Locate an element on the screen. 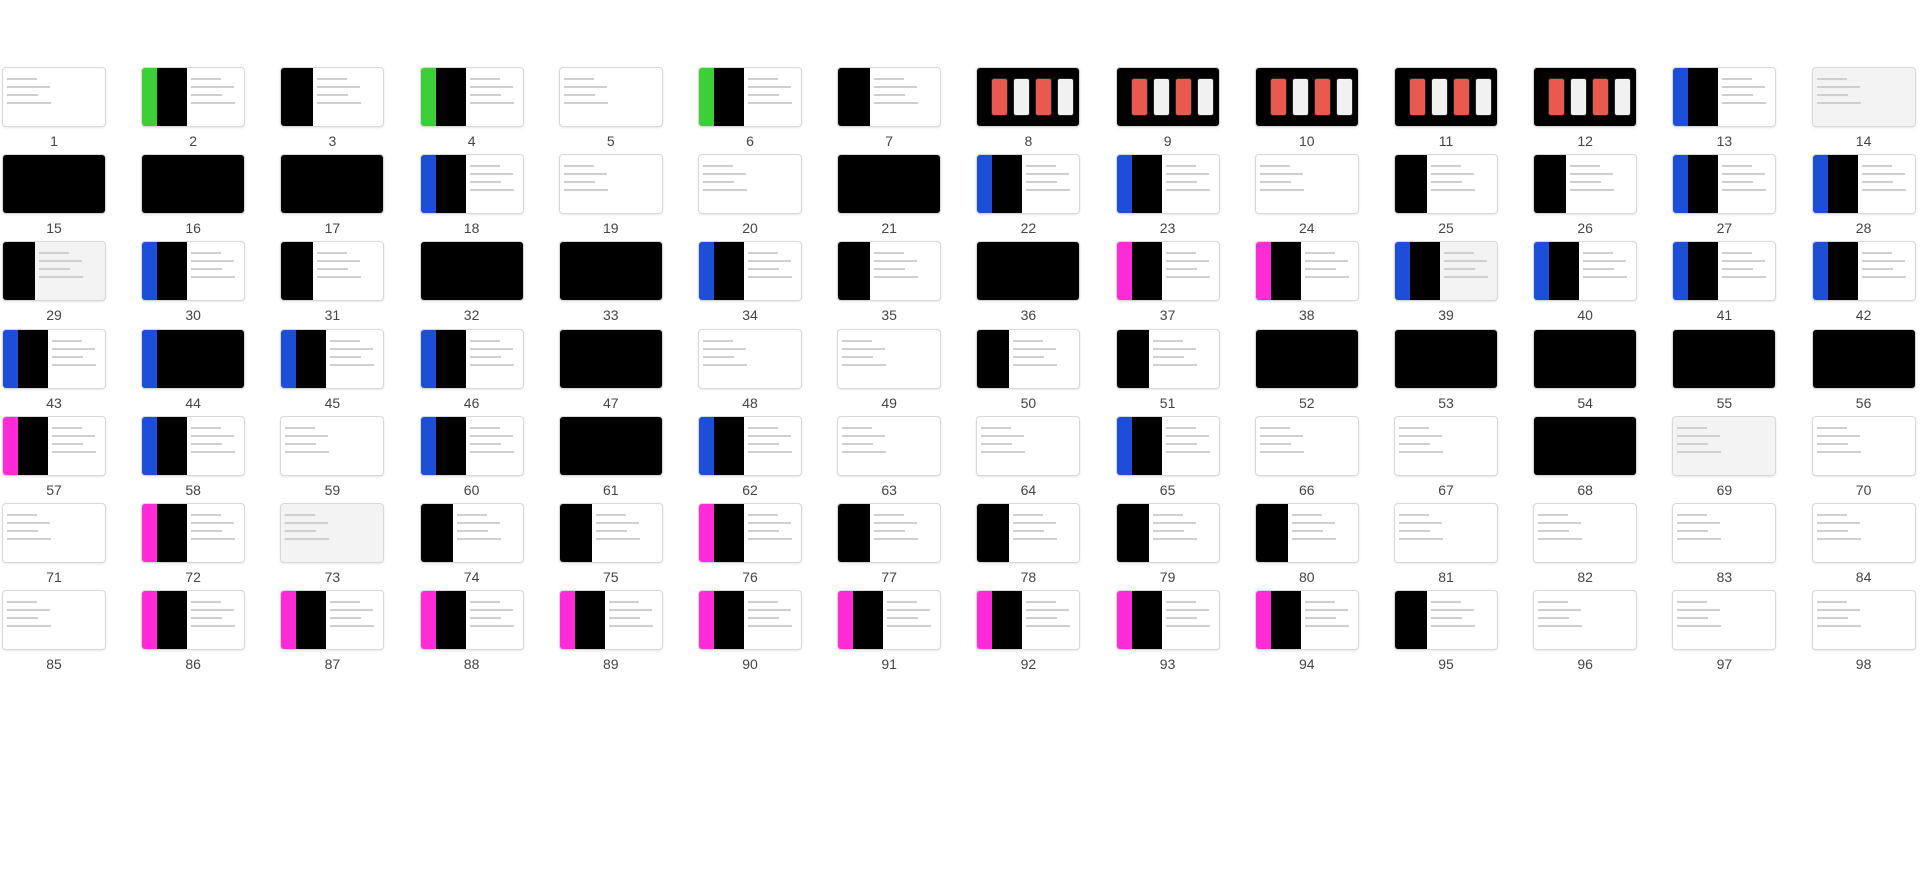 Image resolution: width=1920 pixels, height=891 pixels. slide-item: 10 is located at coordinates (1307, 113).